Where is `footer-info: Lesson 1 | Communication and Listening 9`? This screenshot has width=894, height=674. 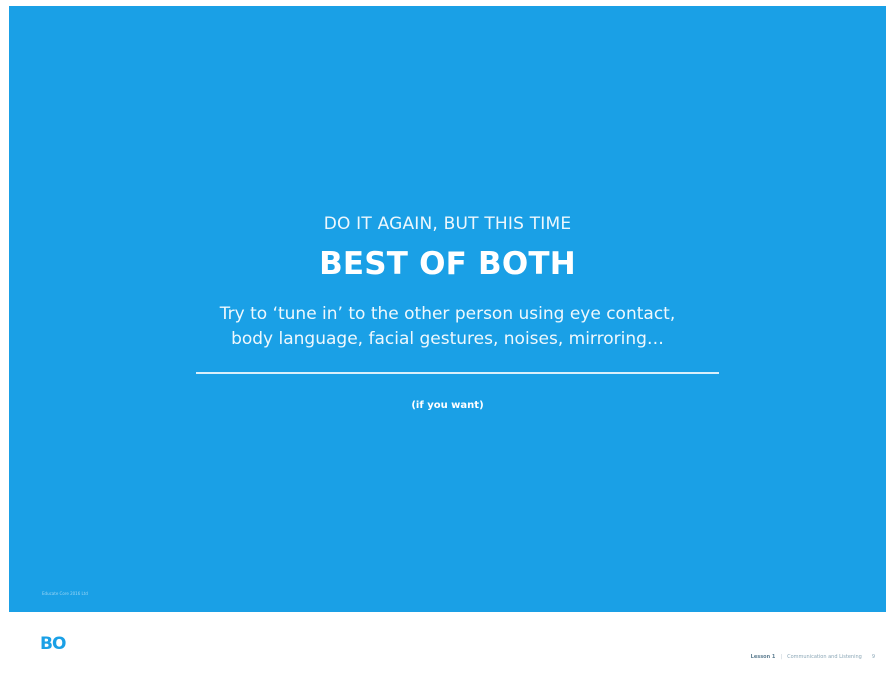 footer-info: Lesson 1 | Communication and Listening 9 is located at coordinates (813, 657).